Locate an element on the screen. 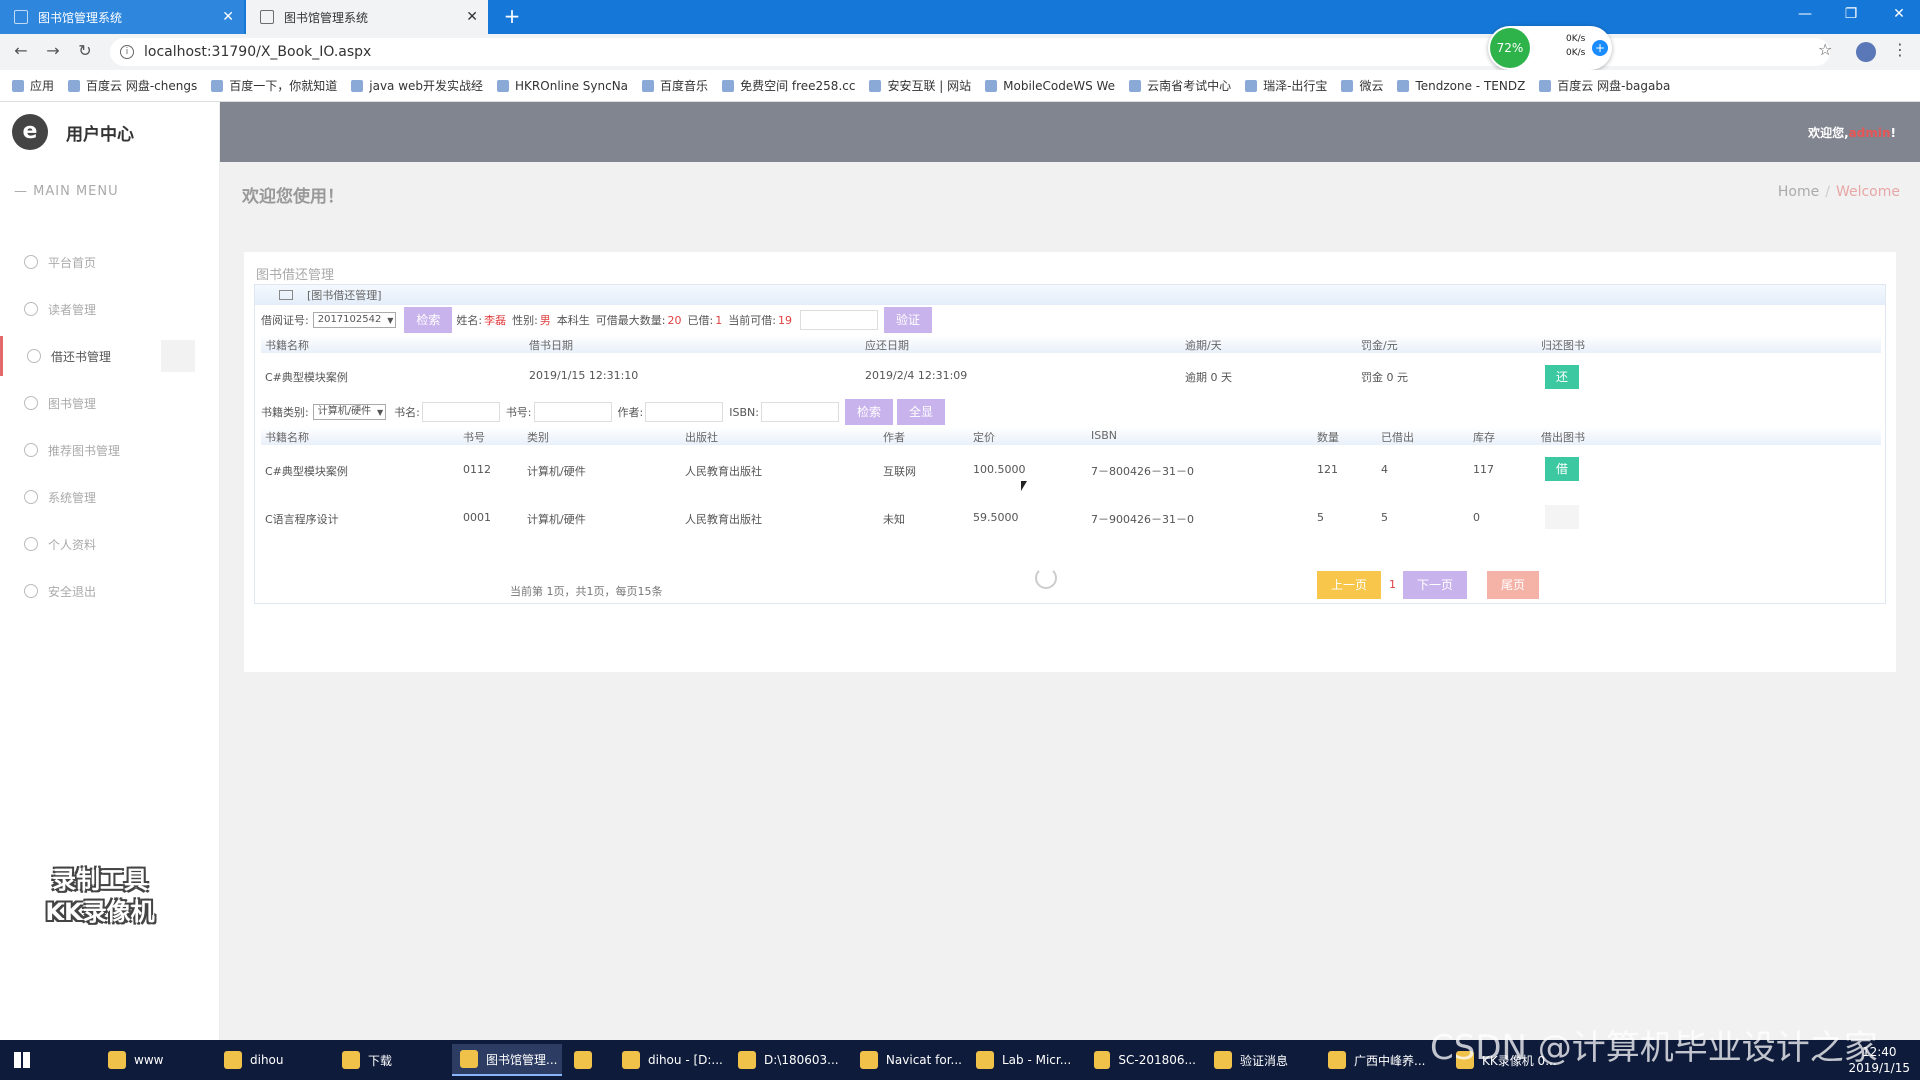  bookmark-item: 瑞泽-出行宝 is located at coordinates (1286, 85).